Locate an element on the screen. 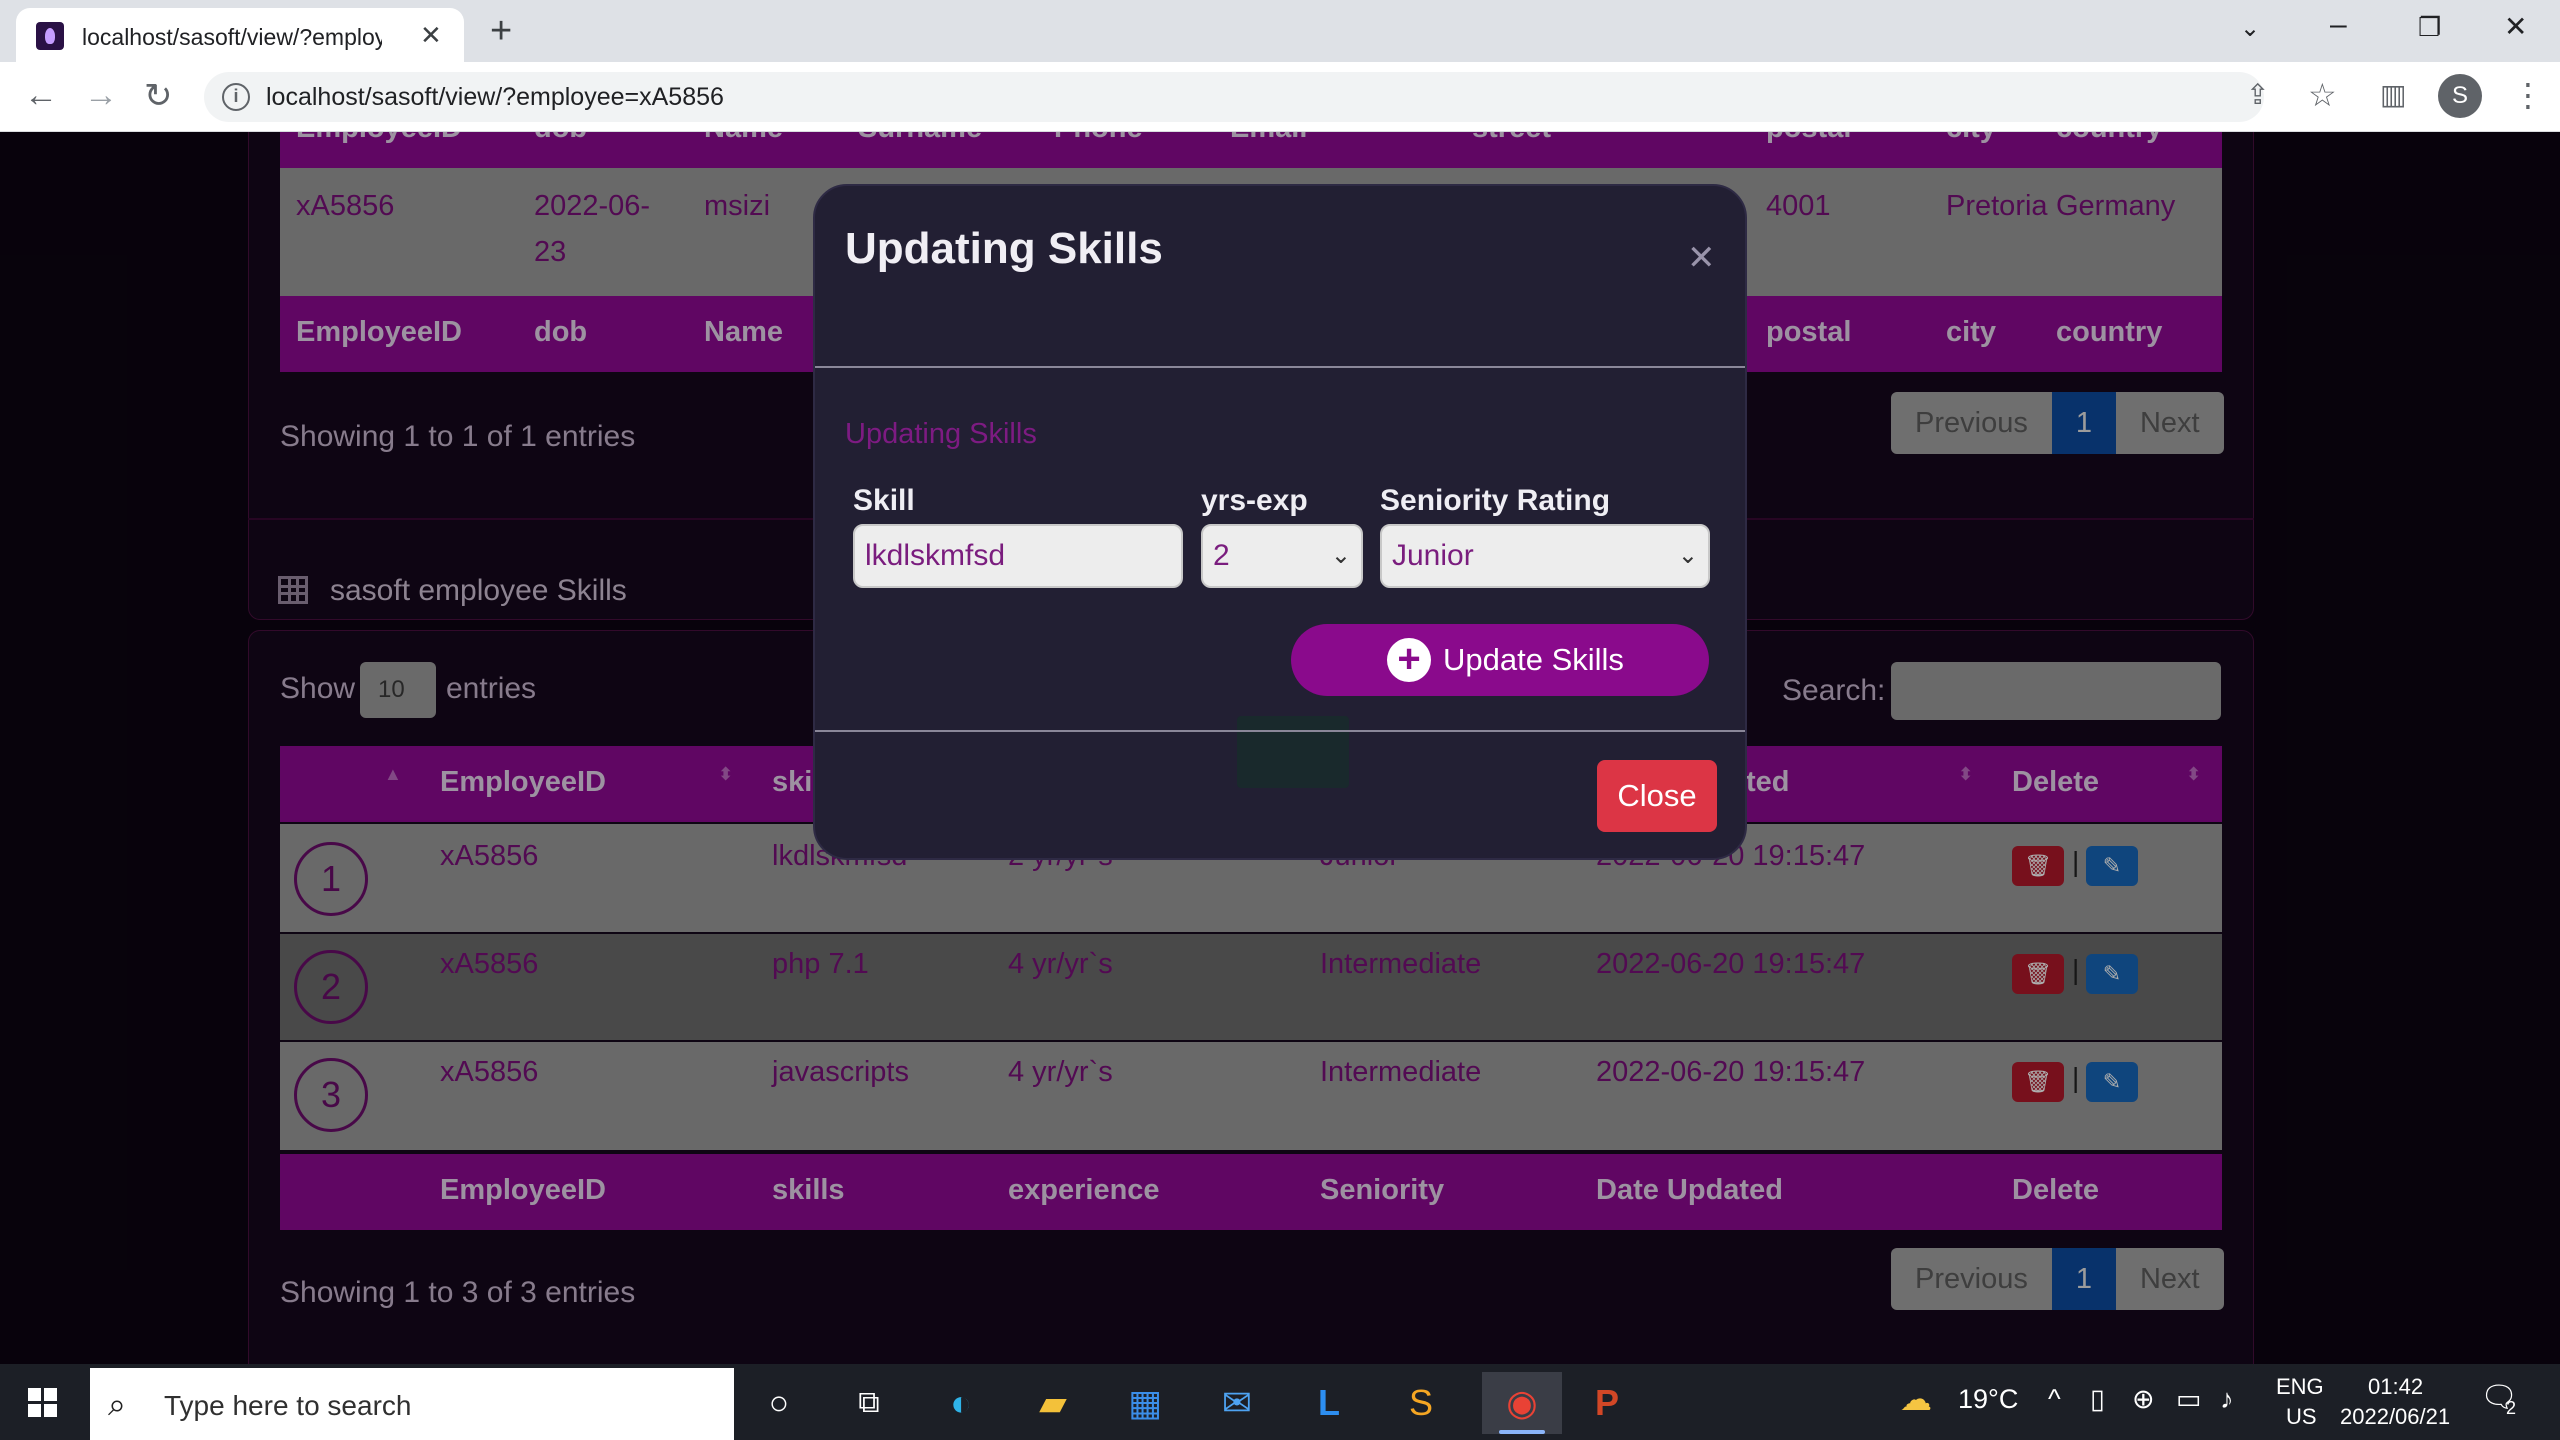 This screenshot has width=2560, height=1440. language-code: ENG is located at coordinates (2300, 1387).